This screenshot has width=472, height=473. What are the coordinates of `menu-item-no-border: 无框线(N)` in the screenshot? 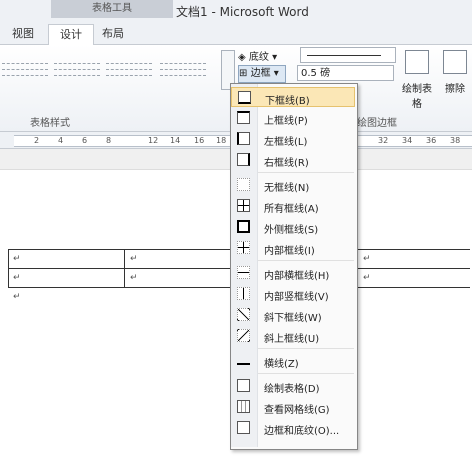 It's located at (293, 185).